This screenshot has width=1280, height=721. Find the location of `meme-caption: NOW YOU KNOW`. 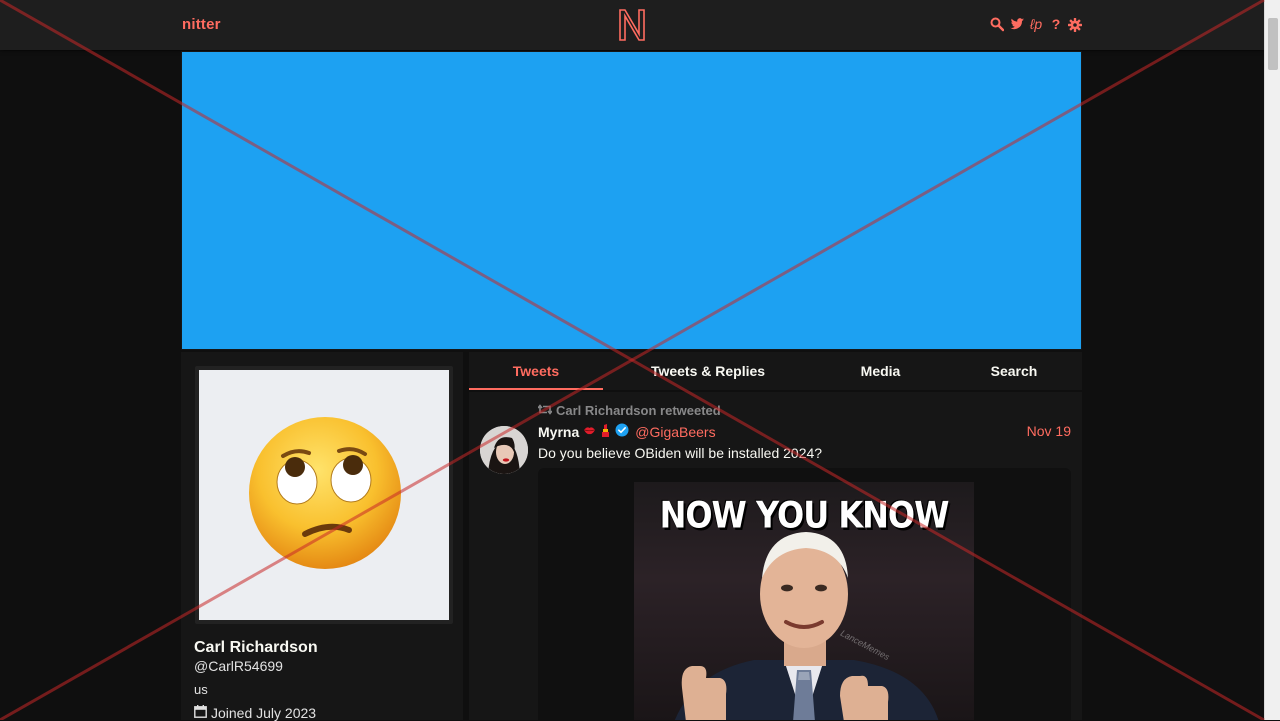

meme-caption: NOW YOU KNOW is located at coordinates (804, 515).